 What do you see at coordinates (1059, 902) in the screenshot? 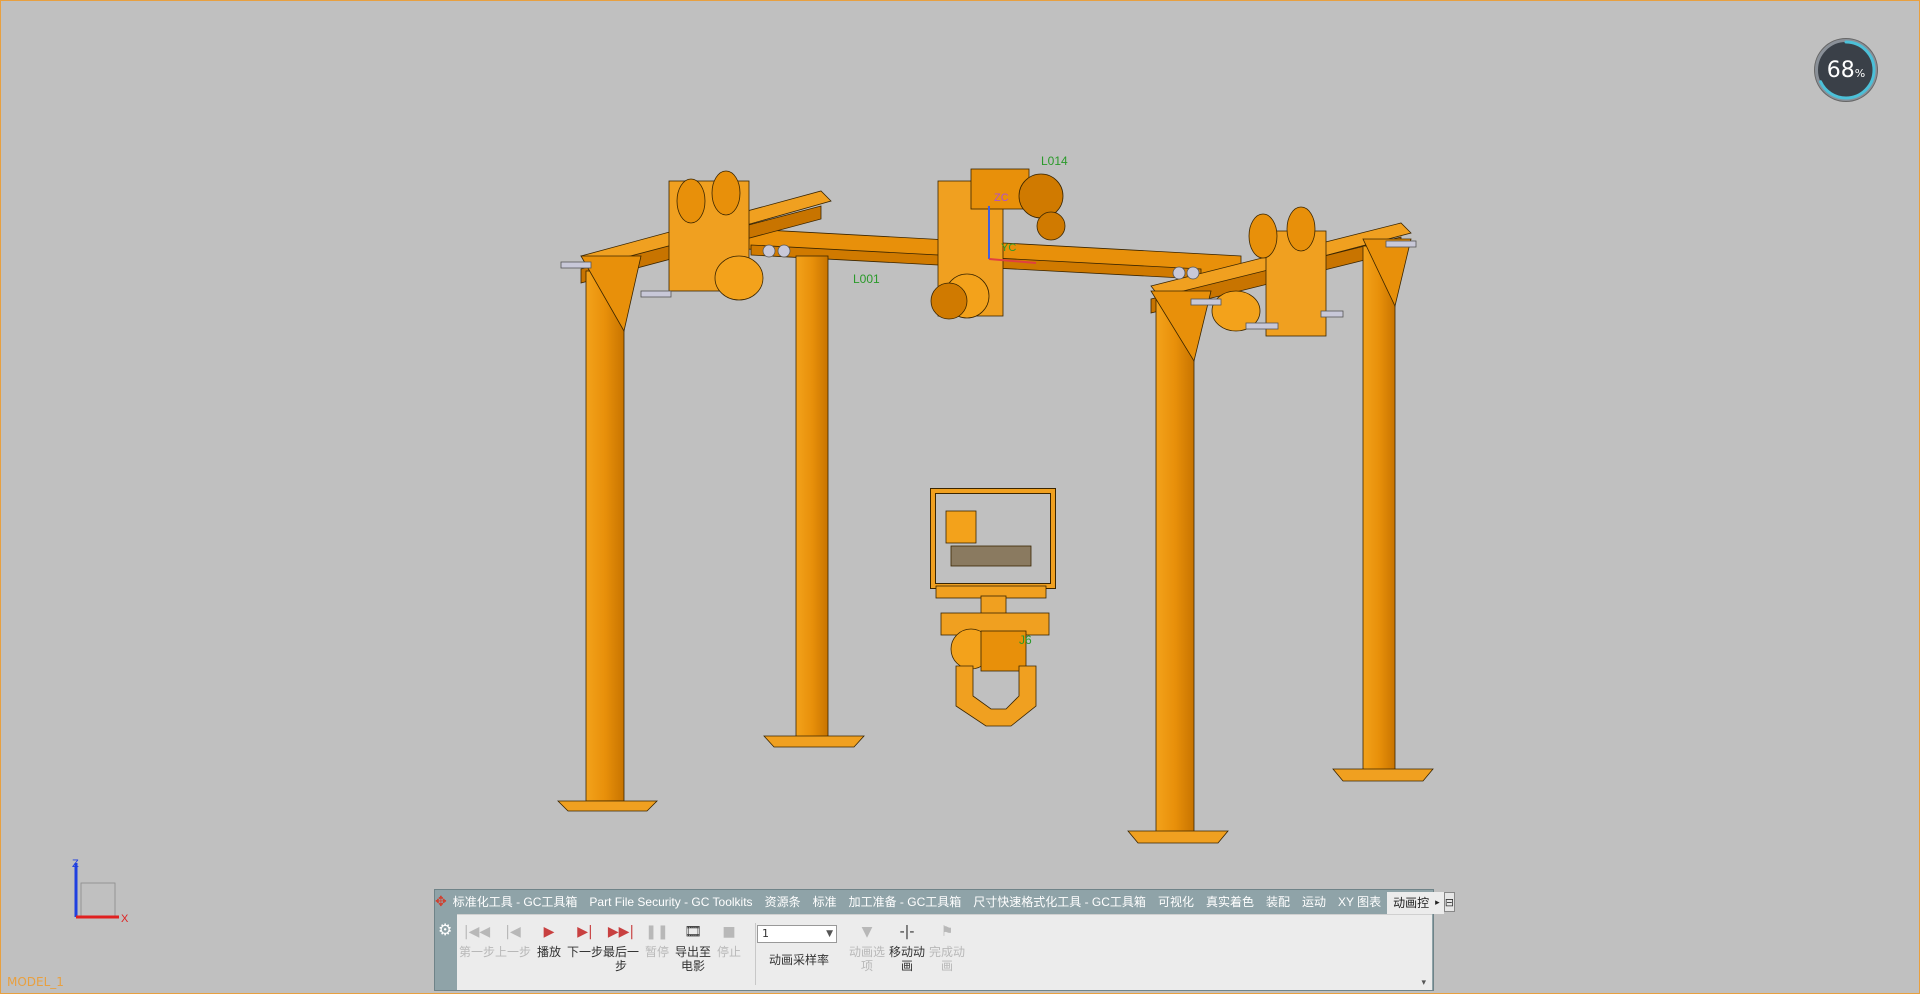
I see `tab-5: 尺寸快速格式化工具 - GC工具箱` at bounding box center [1059, 902].